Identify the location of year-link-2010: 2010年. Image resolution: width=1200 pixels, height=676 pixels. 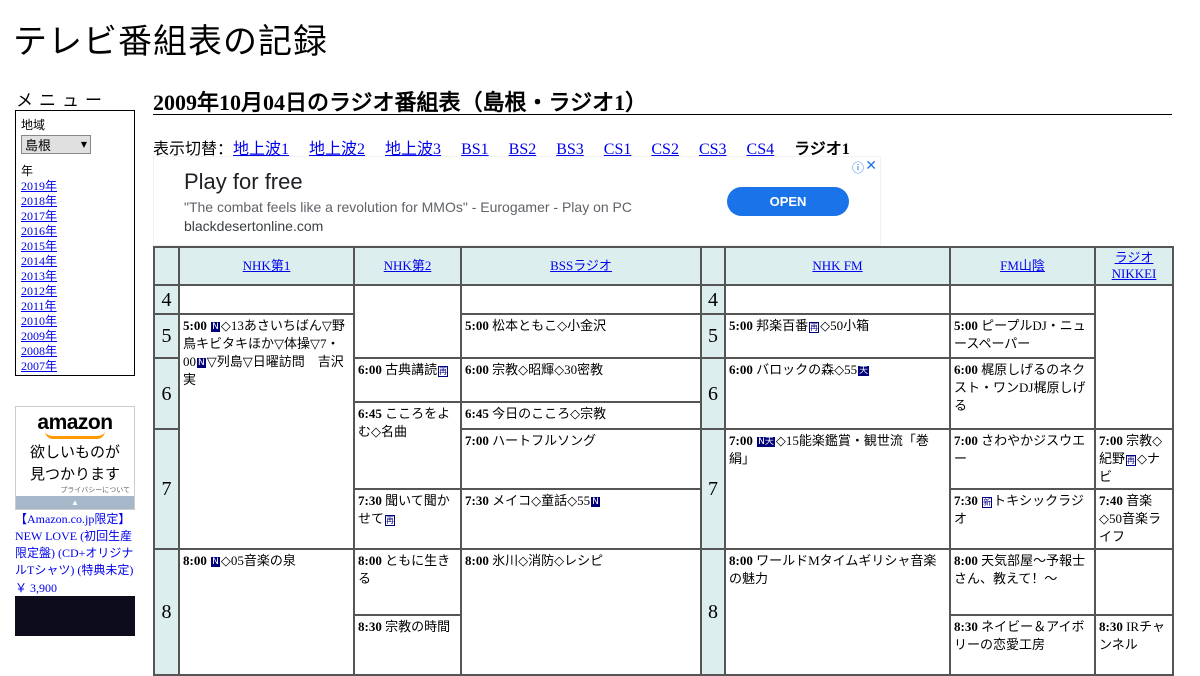
(75, 321).